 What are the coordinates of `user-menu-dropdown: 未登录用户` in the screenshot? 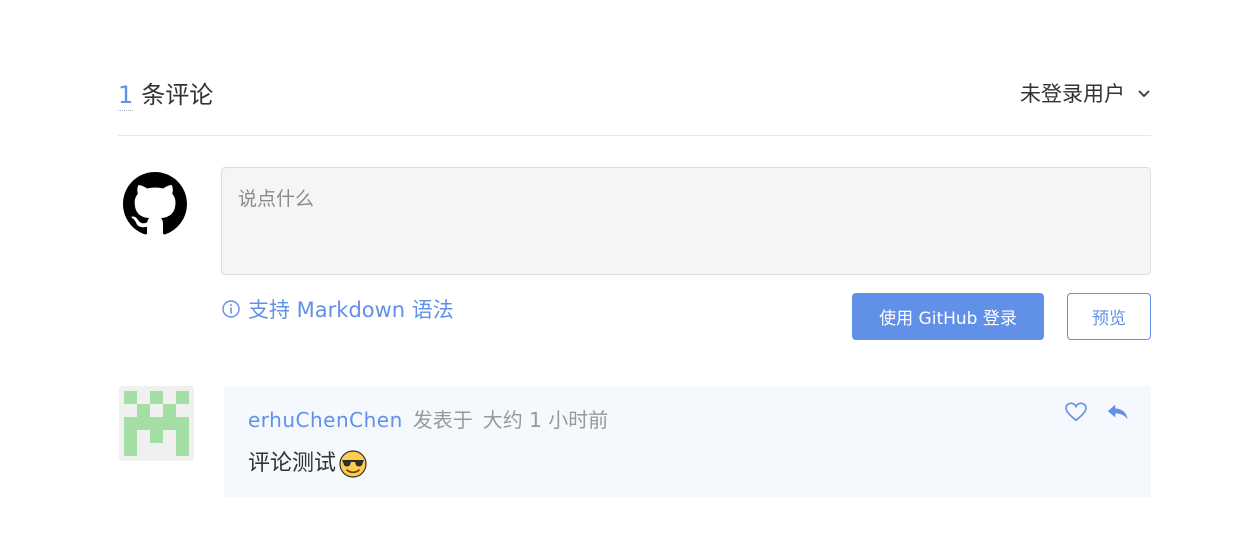 It's located at (1085, 94).